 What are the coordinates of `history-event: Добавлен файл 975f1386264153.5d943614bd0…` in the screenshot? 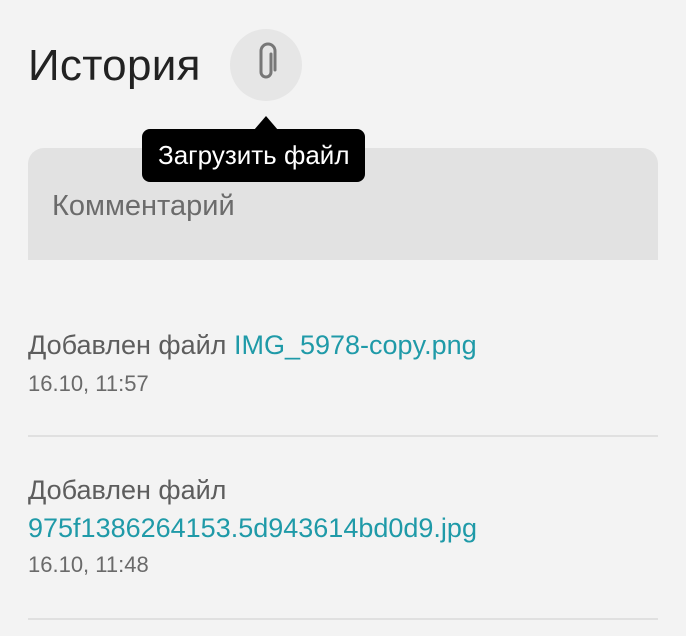 It's located at (343, 509).